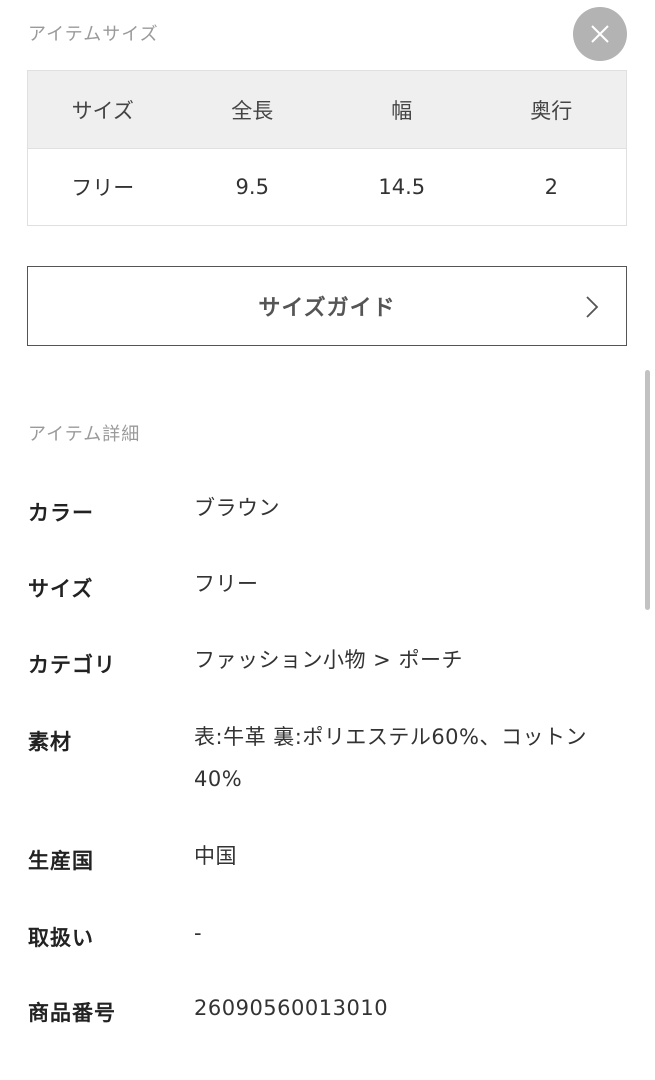 This screenshot has width=655, height=1080. I want to click on table-row: フリー 9.5 14.5 2, so click(327, 187).